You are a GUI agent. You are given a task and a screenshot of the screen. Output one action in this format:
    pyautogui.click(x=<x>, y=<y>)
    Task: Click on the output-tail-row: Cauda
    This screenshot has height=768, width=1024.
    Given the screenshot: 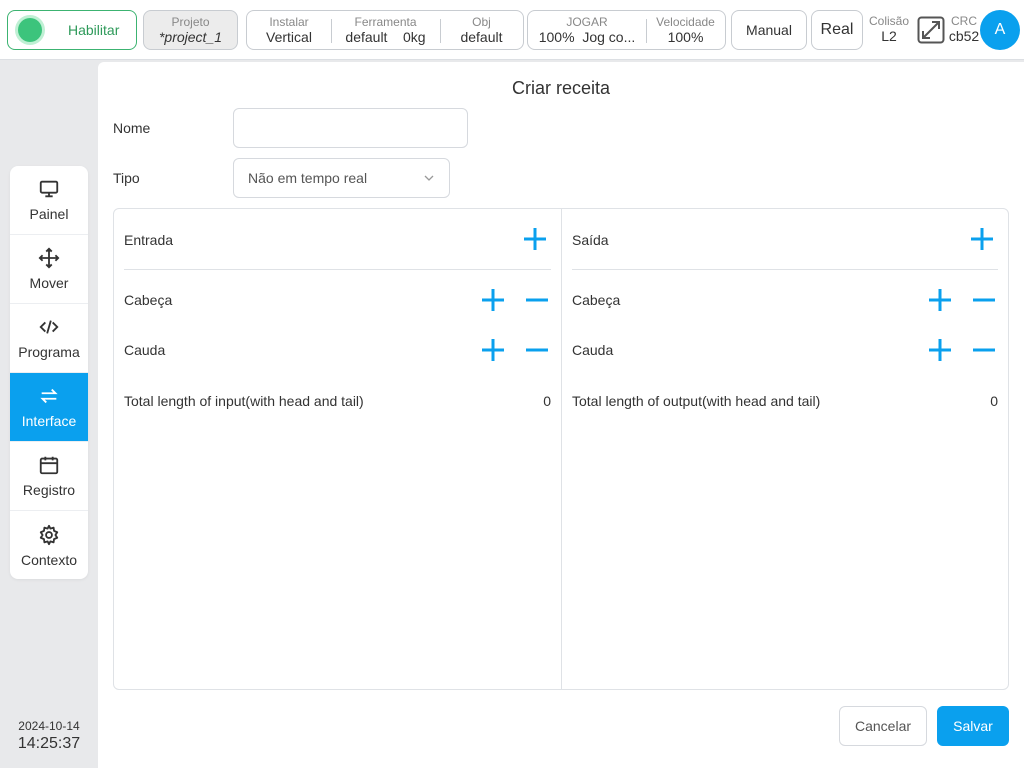 What is the action you would take?
    pyautogui.click(x=785, y=350)
    